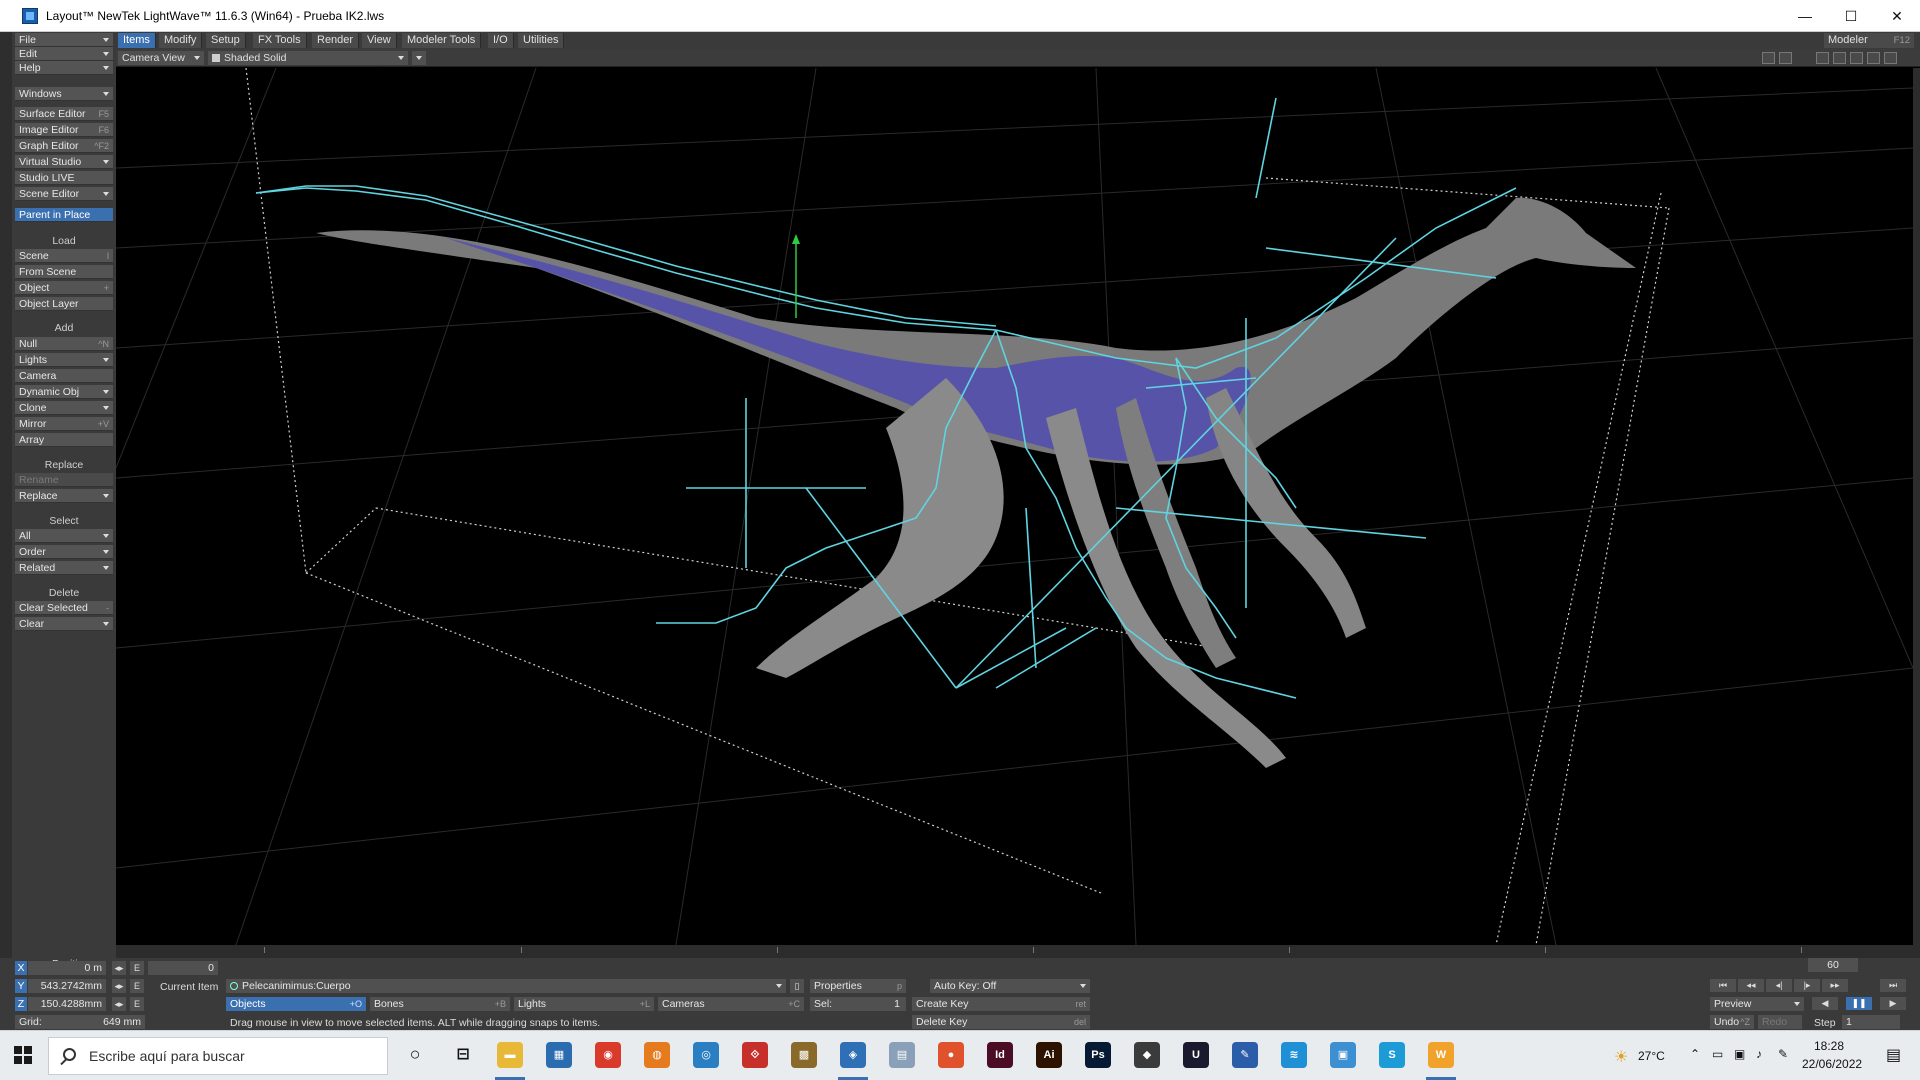  What do you see at coordinates (1049, 1055) in the screenshot?
I see `illustrator-icon: Ai` at bounding box center [1049, 1055].